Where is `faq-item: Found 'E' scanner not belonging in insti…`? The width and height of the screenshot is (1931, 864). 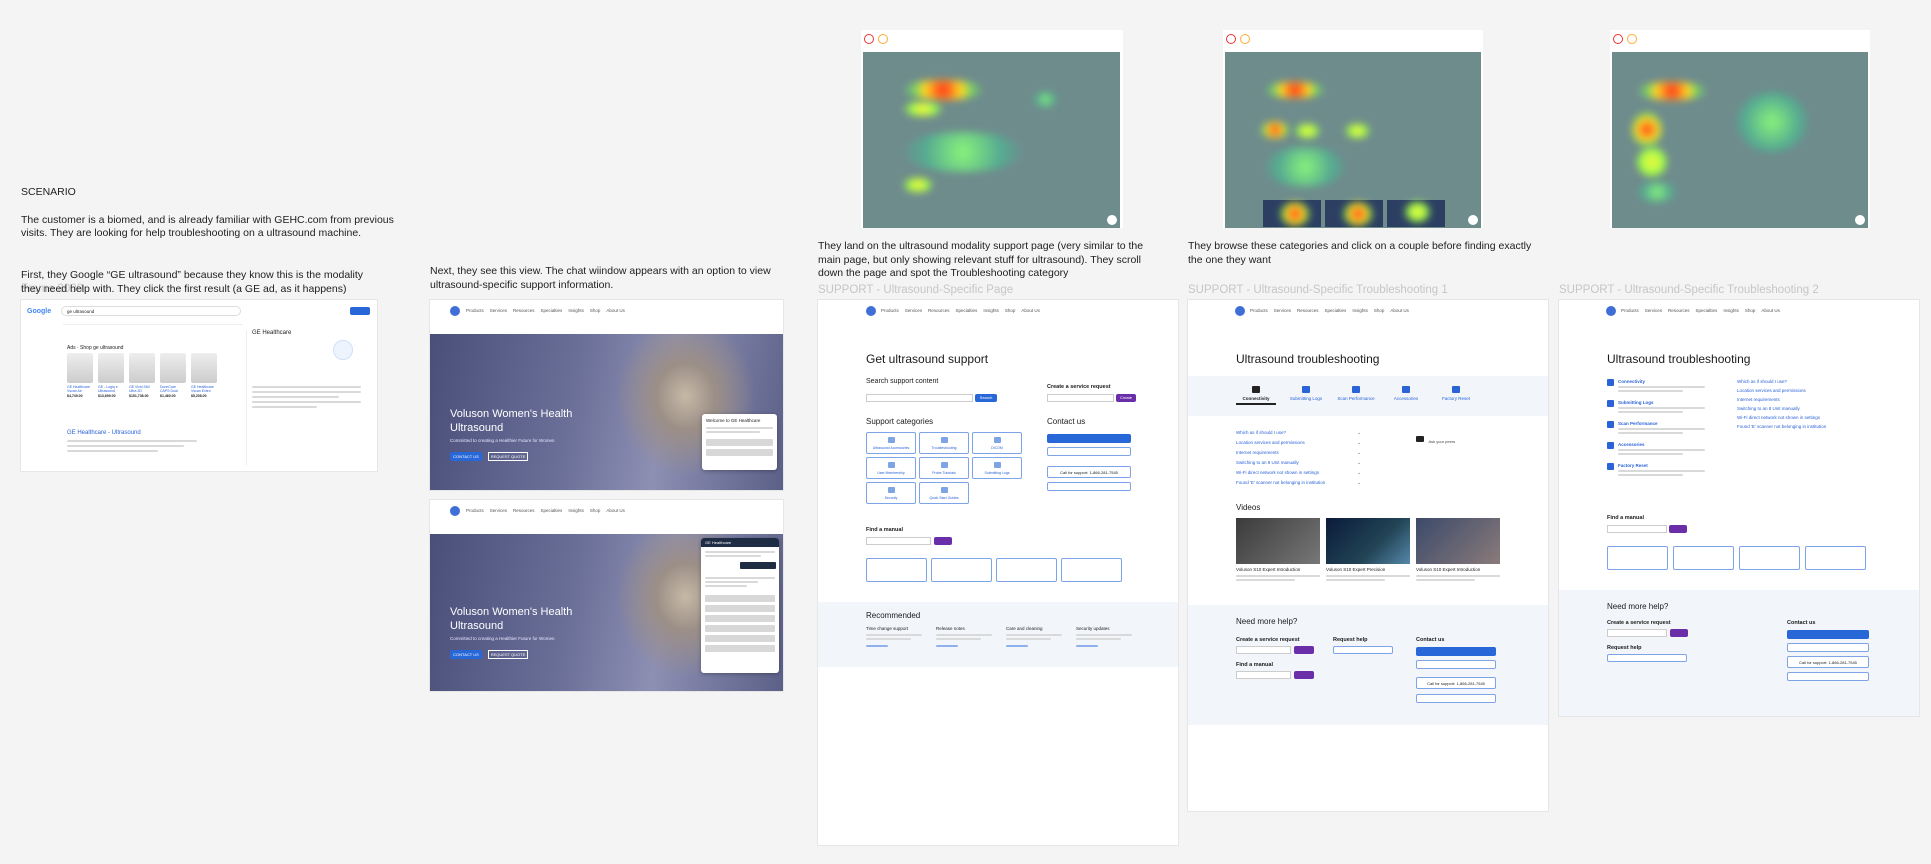 faq-item: Found 'E' scanner not belonging in insti… is located at coordinates (1298, 483).